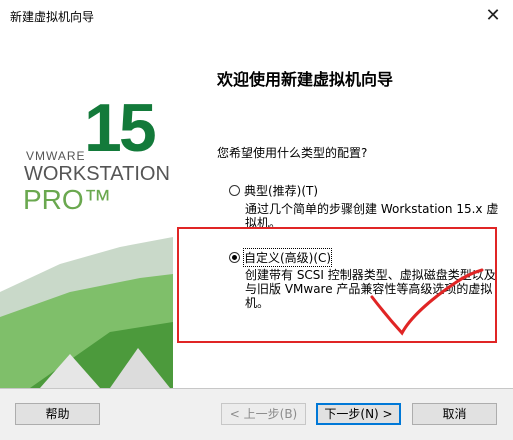  I want to click on brand-workstation: WORKSTATION, so click(97, 174).